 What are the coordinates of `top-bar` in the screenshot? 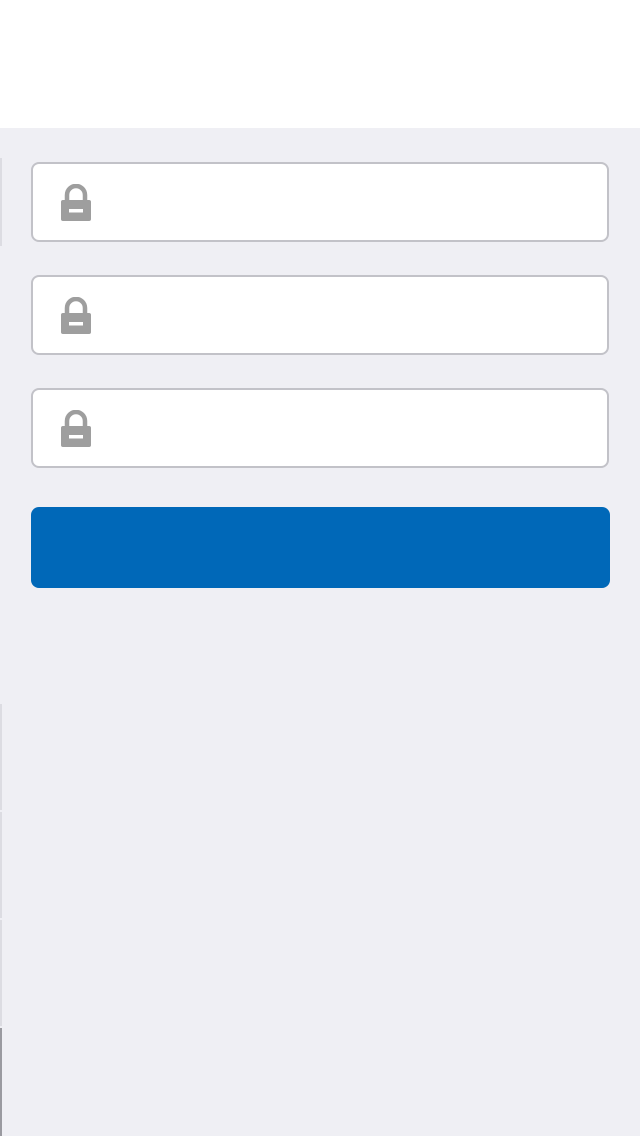 It's located at (320, 64).